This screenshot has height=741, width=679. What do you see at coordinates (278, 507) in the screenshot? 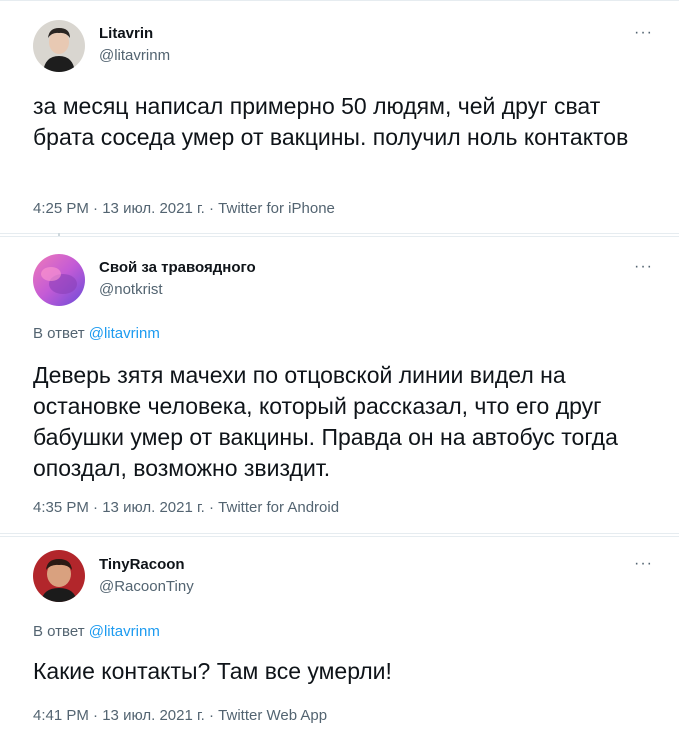
I see `tweet-source: Twitter for Android` at bounding box center [278, 507].